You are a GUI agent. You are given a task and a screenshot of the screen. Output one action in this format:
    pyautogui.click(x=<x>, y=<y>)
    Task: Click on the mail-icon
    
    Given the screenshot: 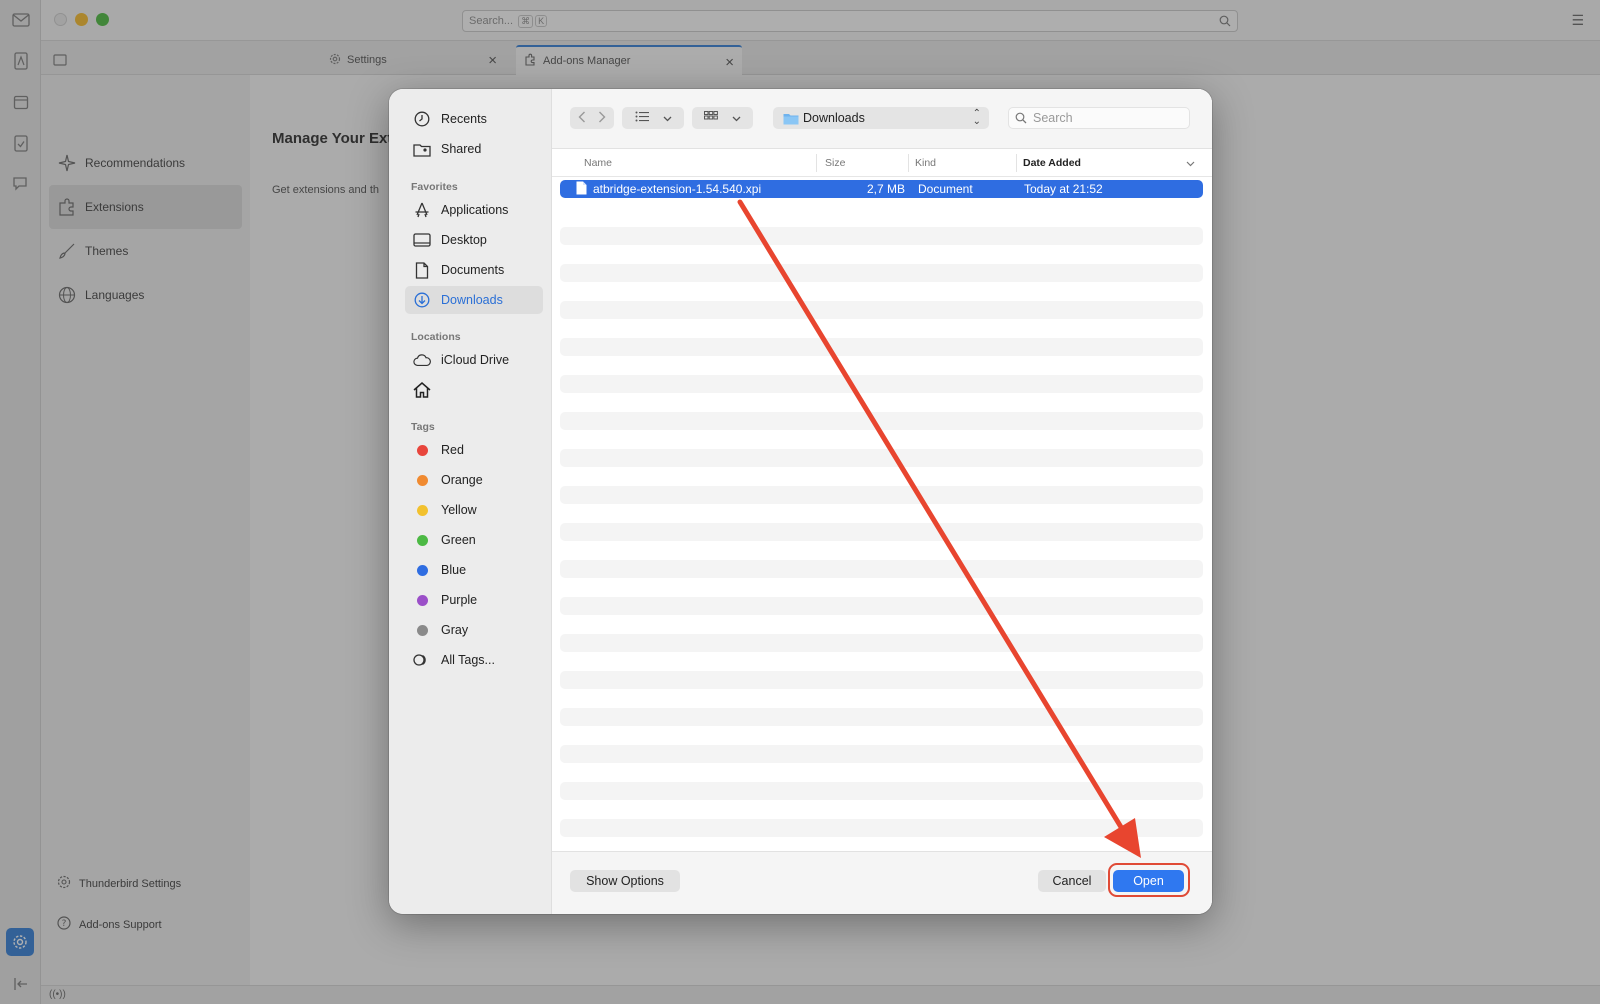 What is the action you would take?
    pyautogui.click(x=20, y=19)
    